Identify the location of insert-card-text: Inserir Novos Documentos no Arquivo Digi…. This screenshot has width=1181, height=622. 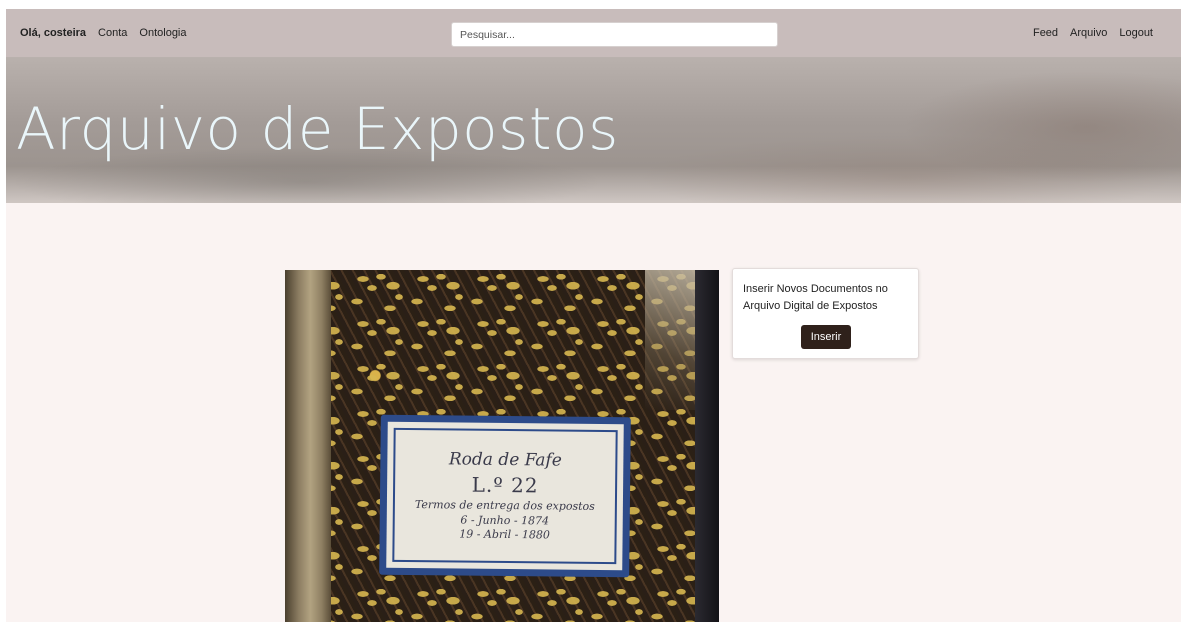
(815, 297).